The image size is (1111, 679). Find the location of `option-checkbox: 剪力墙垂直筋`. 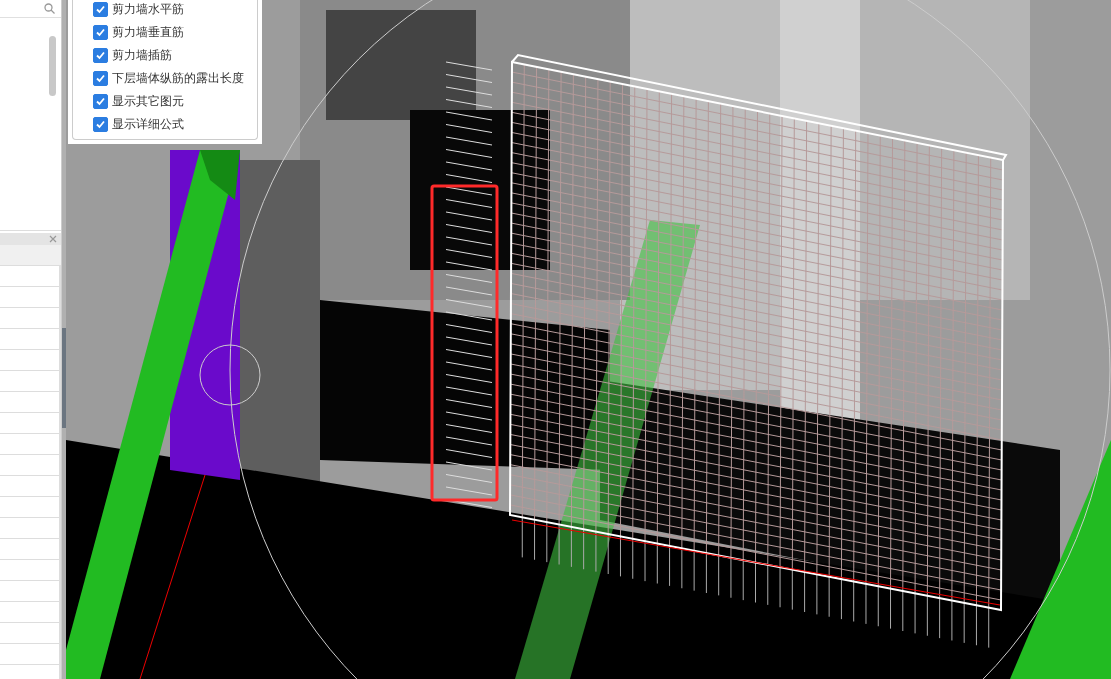

option-checkbox: 剪力墙垂直筋 is located at coordinates (175, 32).